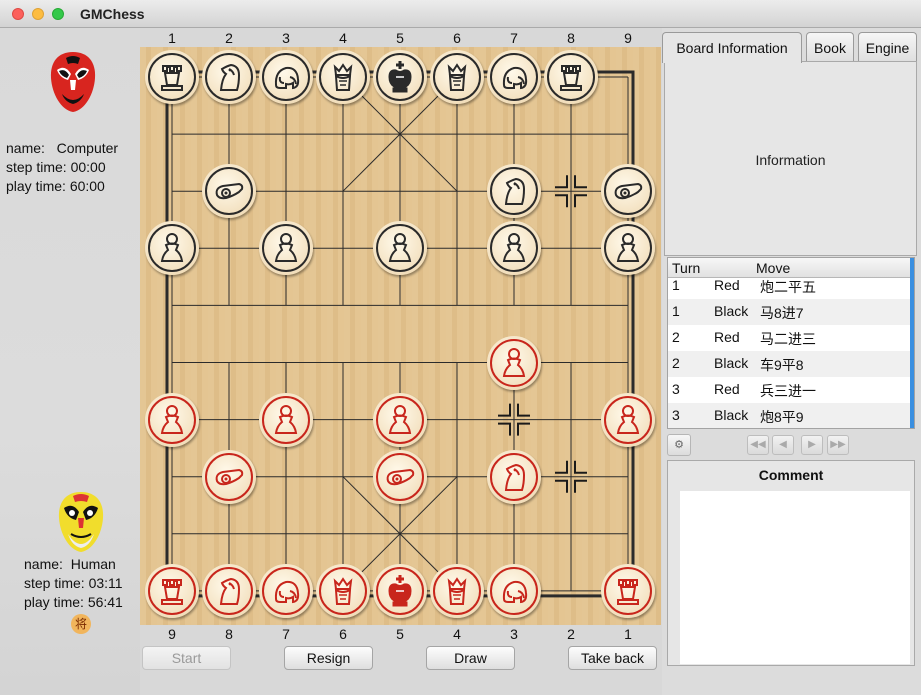 The height and width of the screenshot is (695, 921). I want to click on elephant-icon, so click(515, 592).